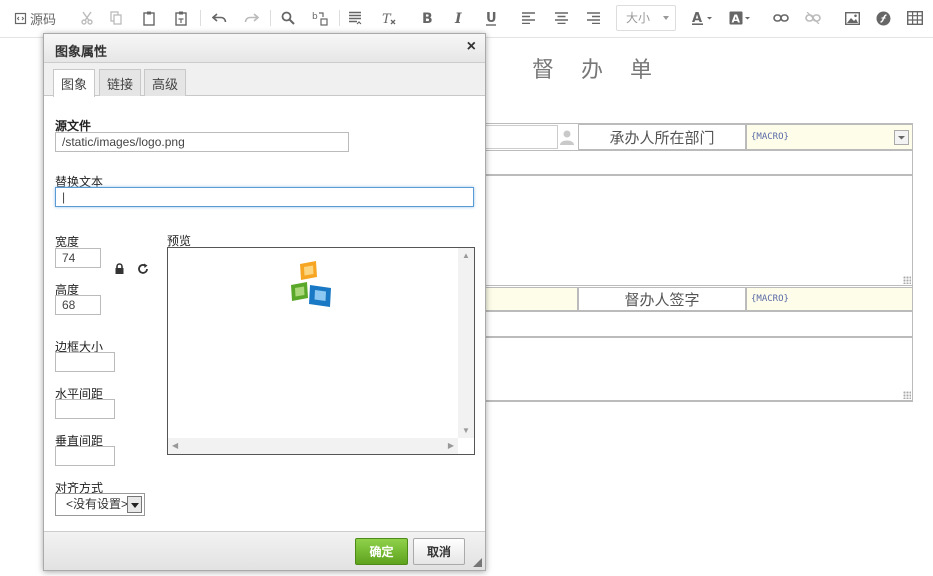 The image size is (933, 576). What do you see at coordinates (561, 18) in the screenshot?
I see `align-center-icon` at bounding box center [561, 18].